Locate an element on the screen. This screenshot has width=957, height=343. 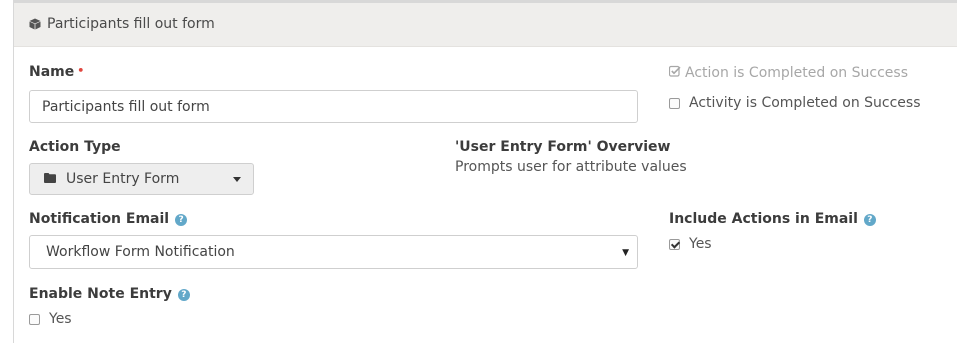
name-label: Name • is located at coordinates (56, 72).